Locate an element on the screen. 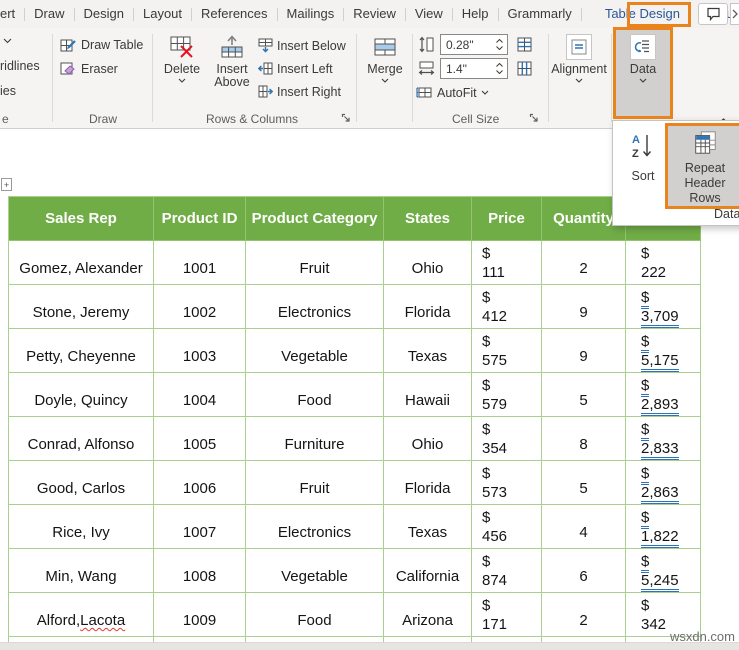 This screenshot has width=739, height=650. cell-sales: $3,709 is located at coordinates (663, 307).